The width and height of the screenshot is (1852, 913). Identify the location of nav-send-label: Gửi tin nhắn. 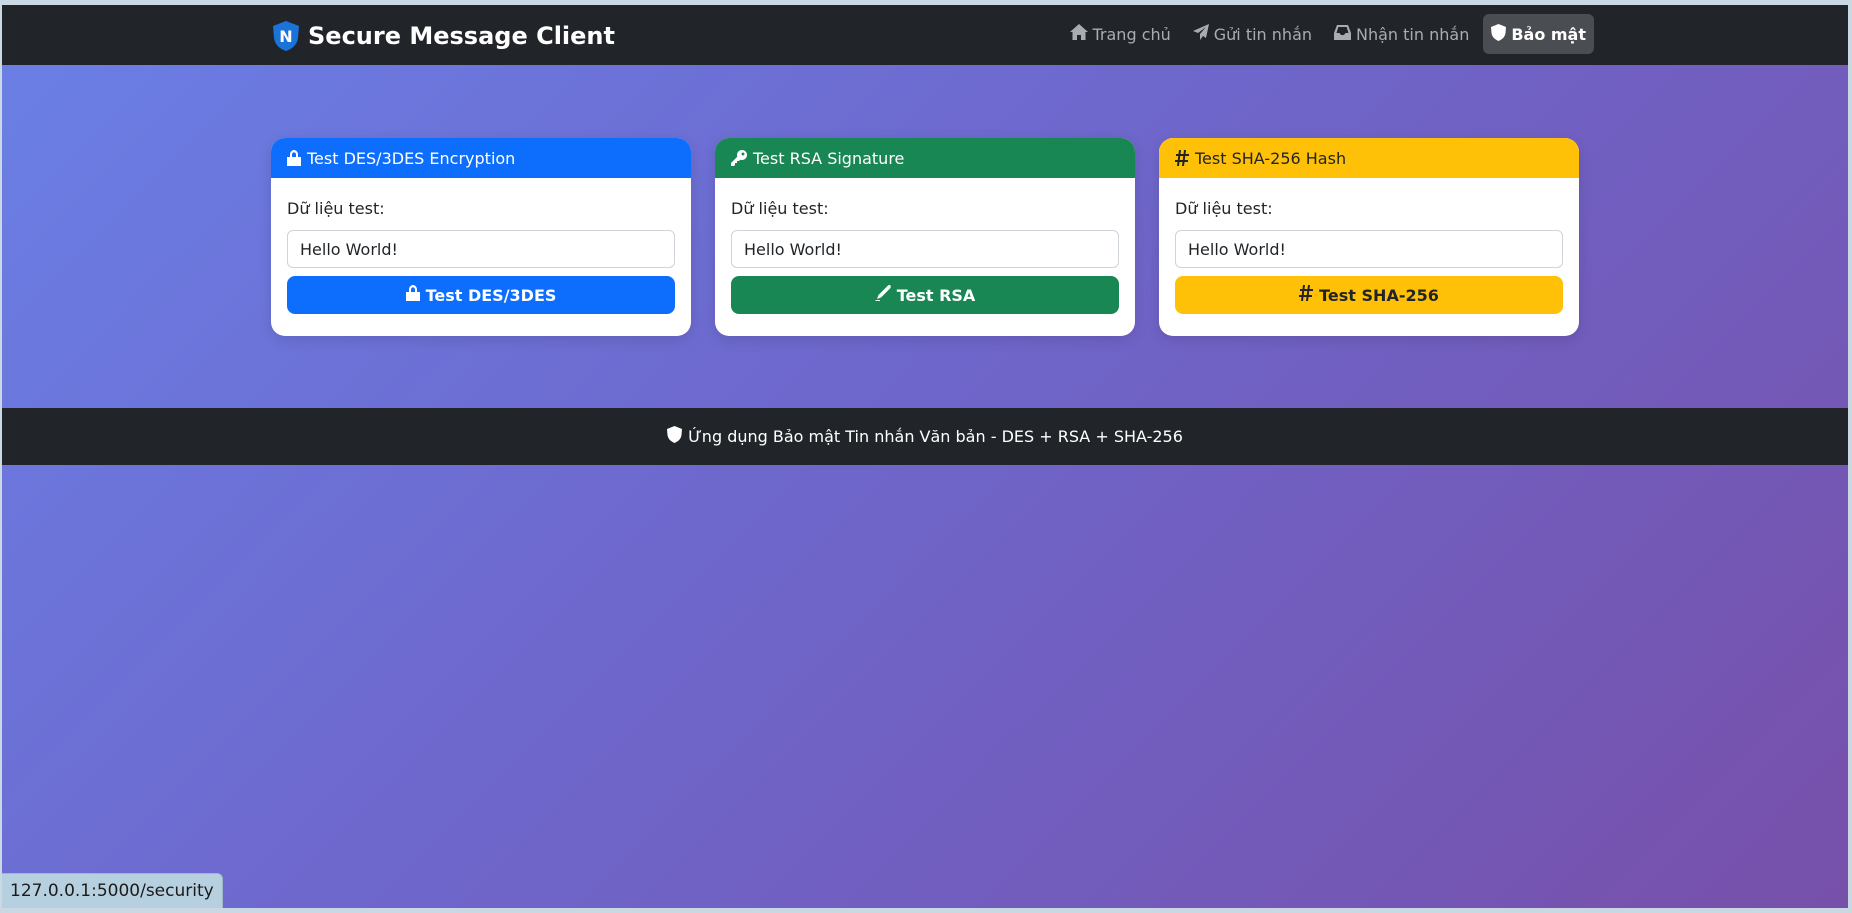
(1263, 34).